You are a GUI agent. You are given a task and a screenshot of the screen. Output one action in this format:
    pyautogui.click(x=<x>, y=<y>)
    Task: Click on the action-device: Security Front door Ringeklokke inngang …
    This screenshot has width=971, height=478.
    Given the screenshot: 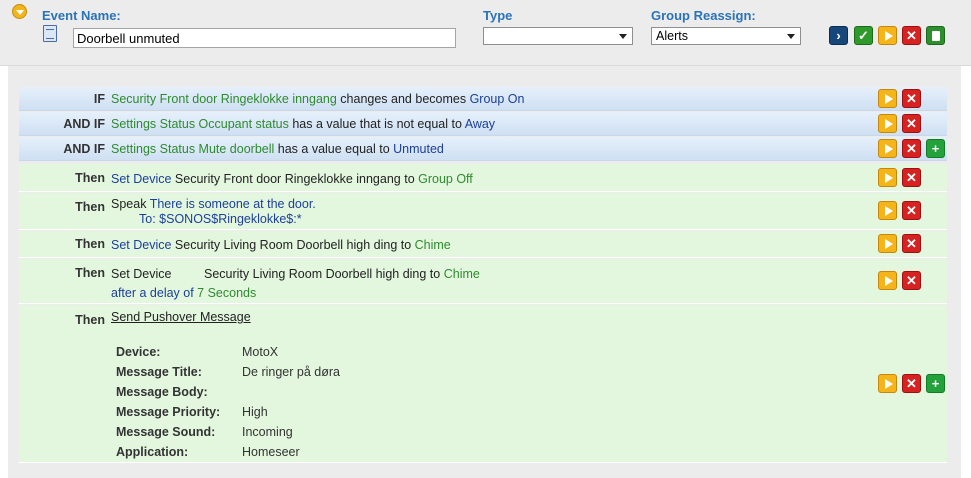 What is the action you would take?
    pyautogui.click(x=294, y=179)
    